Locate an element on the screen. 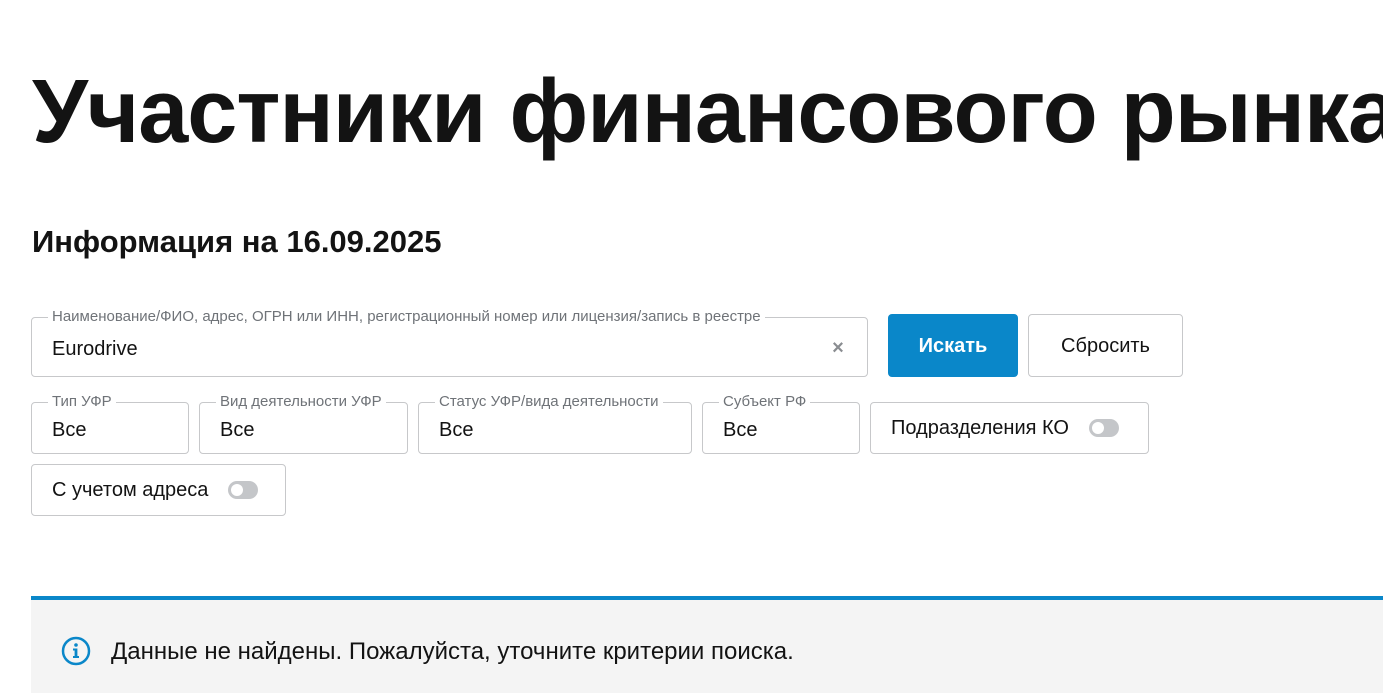 This screenshot has height=693, width=1383. clear-icon: × is located at coordinates (838, 348).